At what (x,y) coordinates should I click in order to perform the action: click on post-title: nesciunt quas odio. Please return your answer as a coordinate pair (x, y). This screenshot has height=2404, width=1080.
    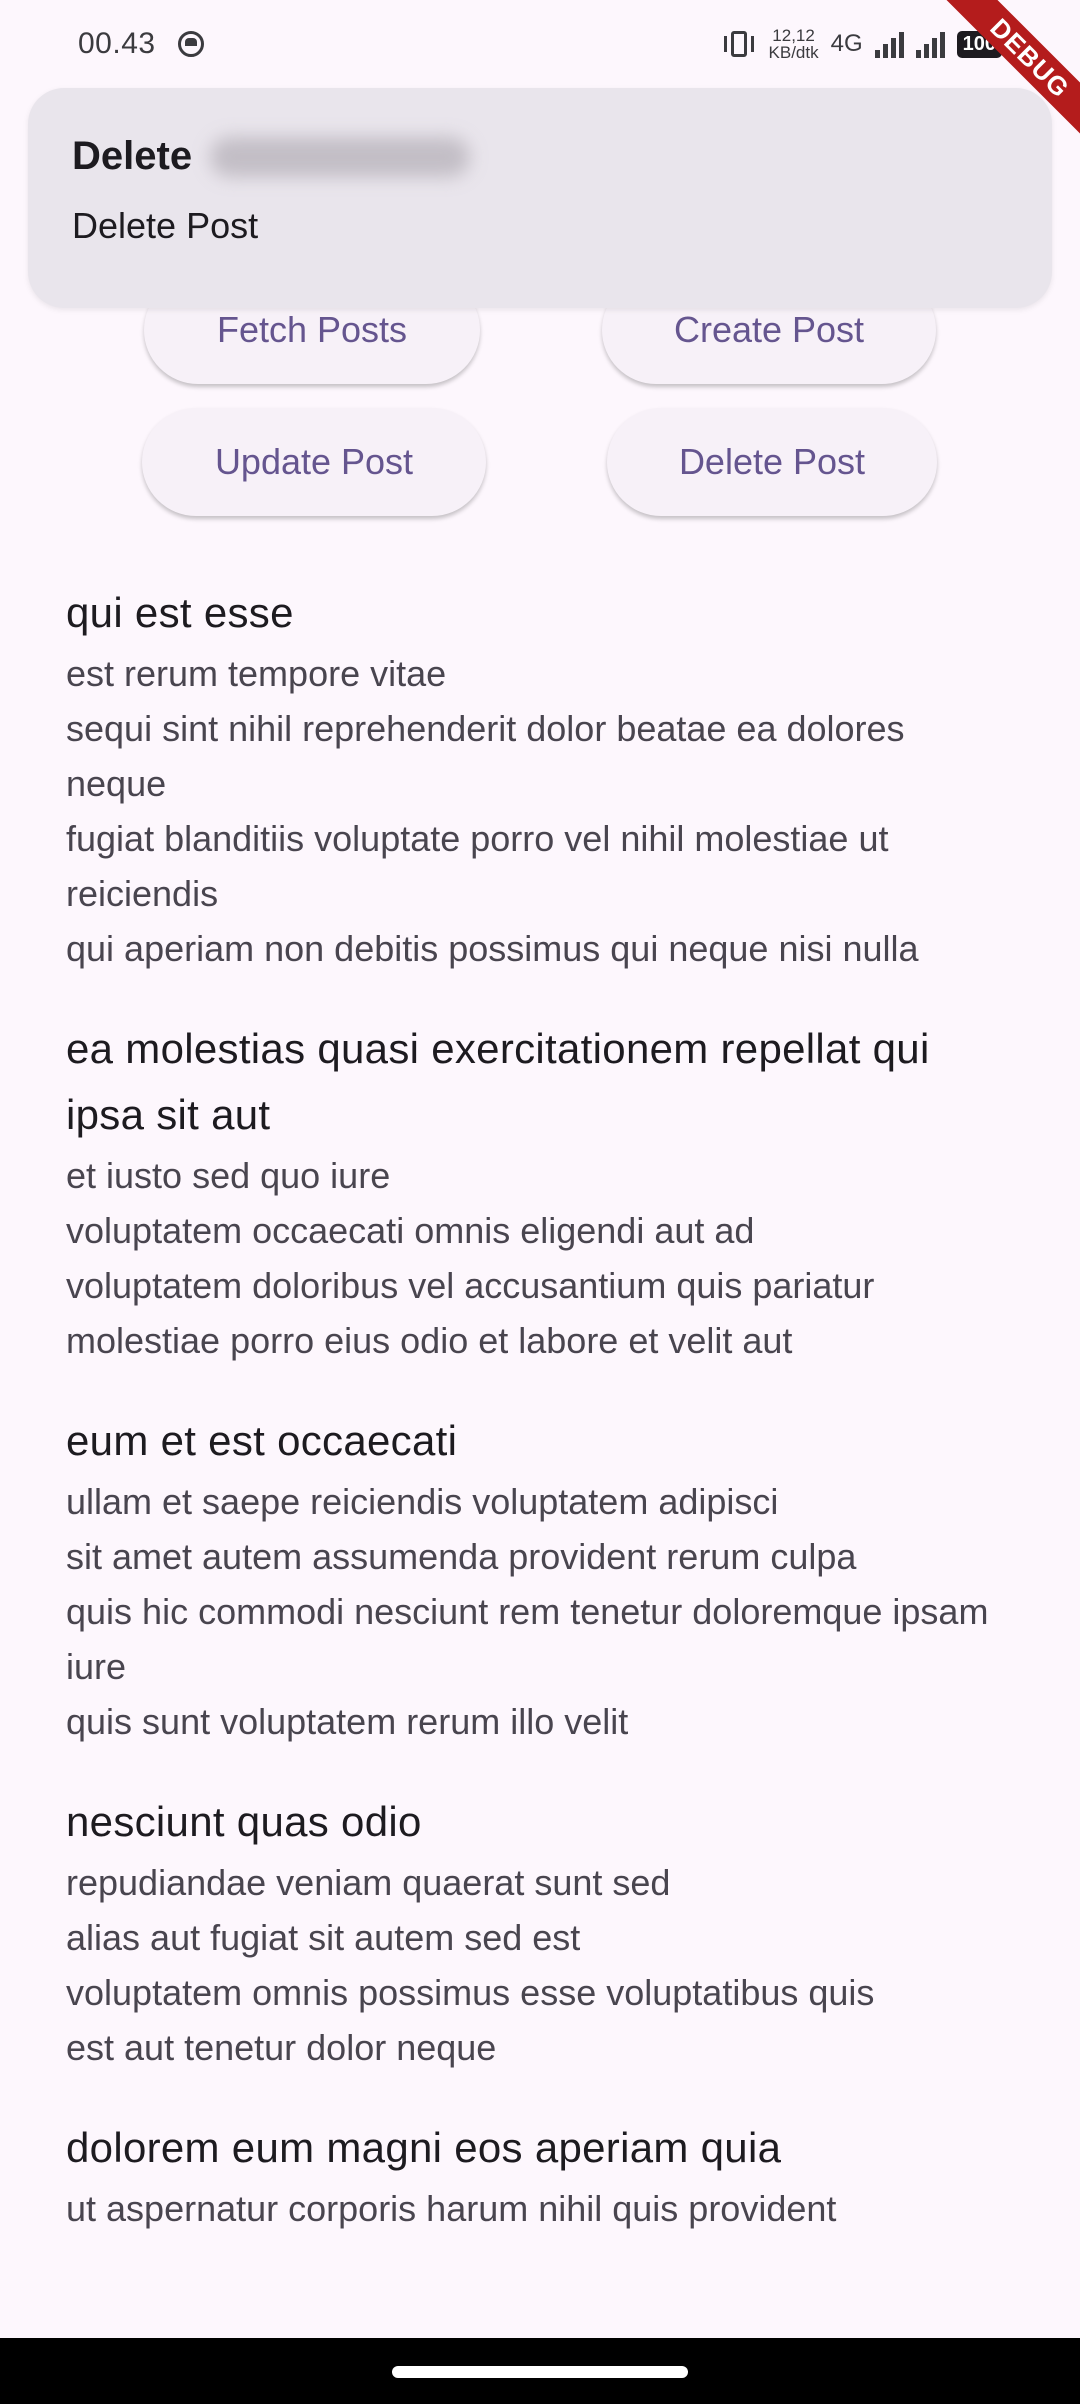
    Looking at the image, I should click on (244, 1821).